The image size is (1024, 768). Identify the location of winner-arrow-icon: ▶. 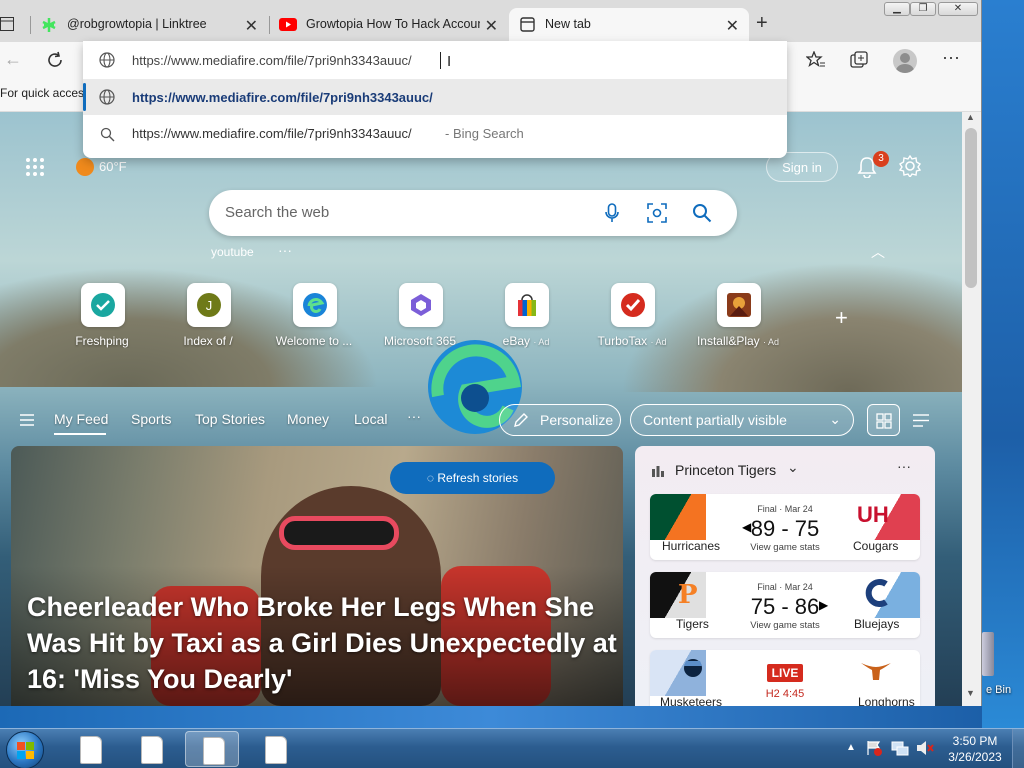
(824, 605).